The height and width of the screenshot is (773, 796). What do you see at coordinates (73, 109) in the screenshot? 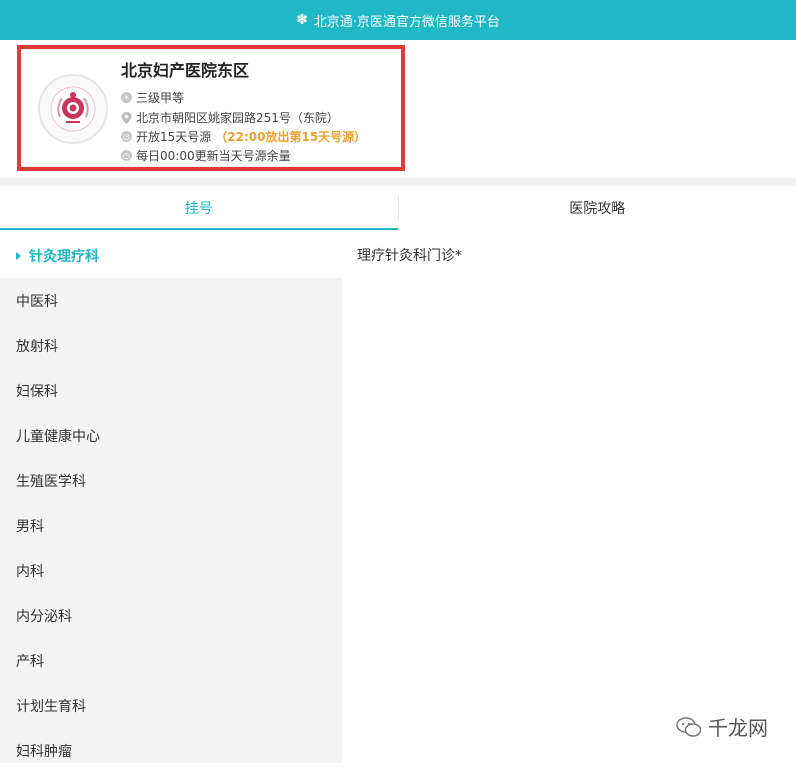
I see `hospital-logo` at bounding box center [73, 109].